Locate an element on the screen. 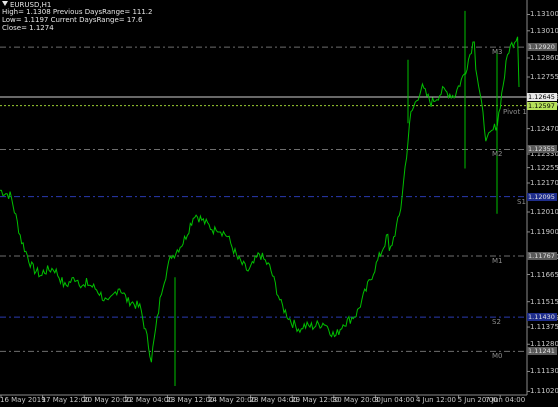 The image size is (558, 407). price-tick-label: 1.11130 is located at coordinates (544, 371).